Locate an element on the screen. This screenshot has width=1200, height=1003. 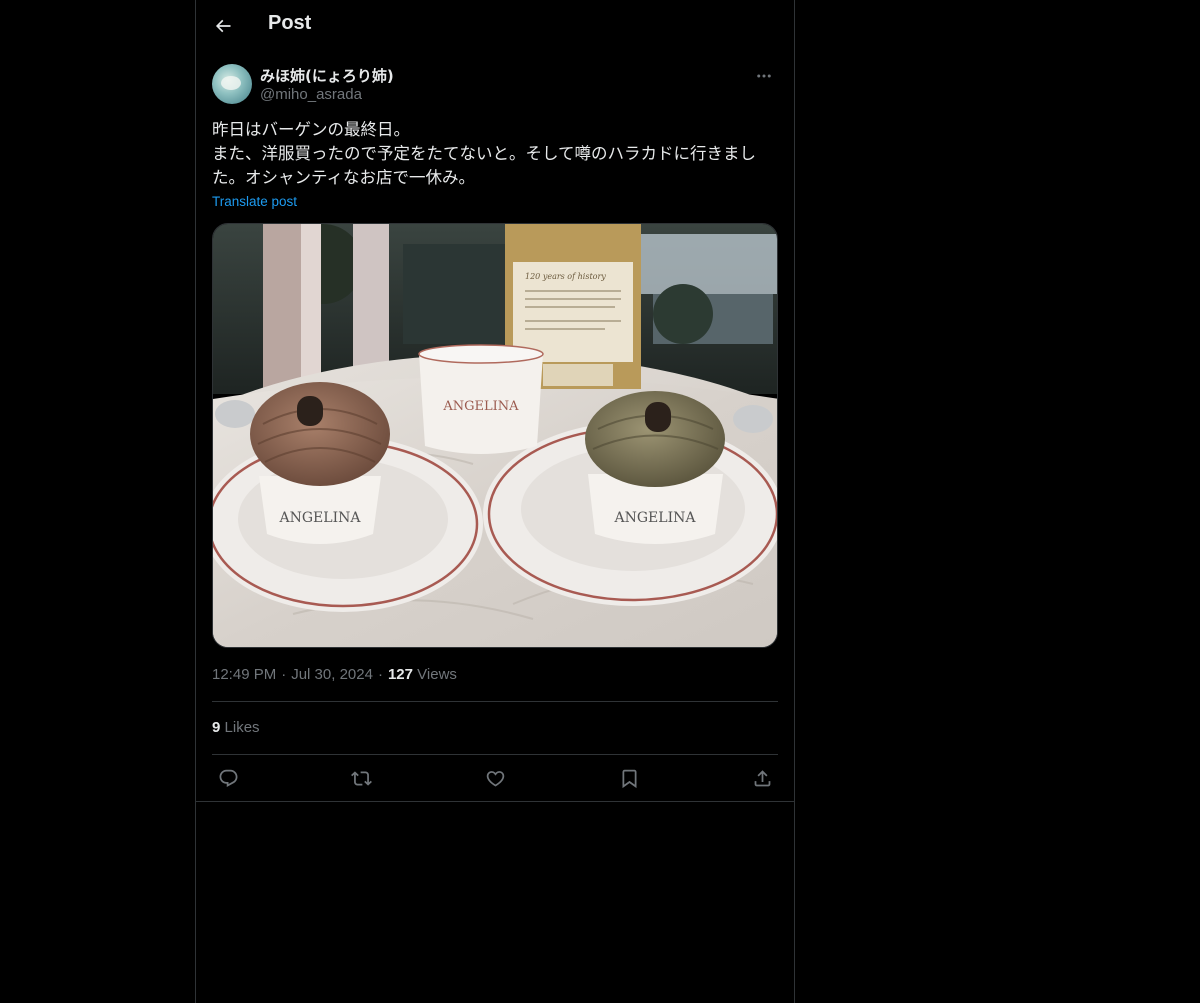
post-time: 12:49 PM is located at coordinates (244, 674).